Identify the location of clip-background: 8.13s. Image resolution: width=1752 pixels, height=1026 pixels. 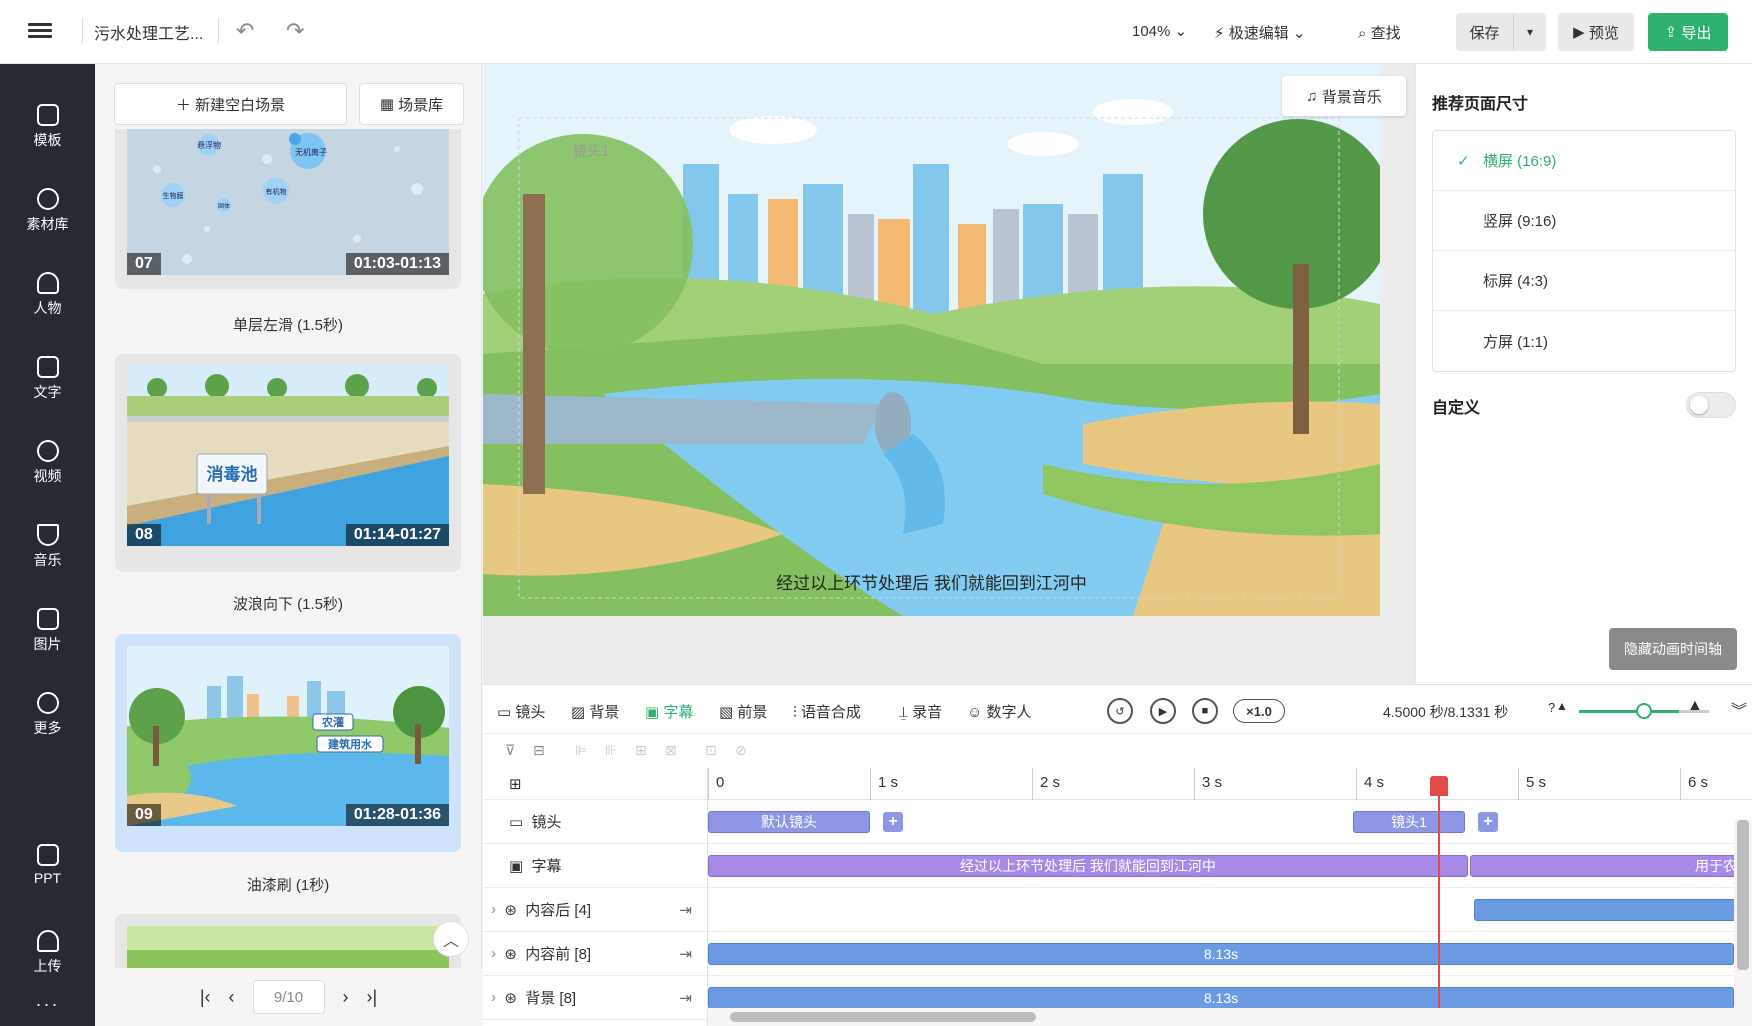
(1221, 998).